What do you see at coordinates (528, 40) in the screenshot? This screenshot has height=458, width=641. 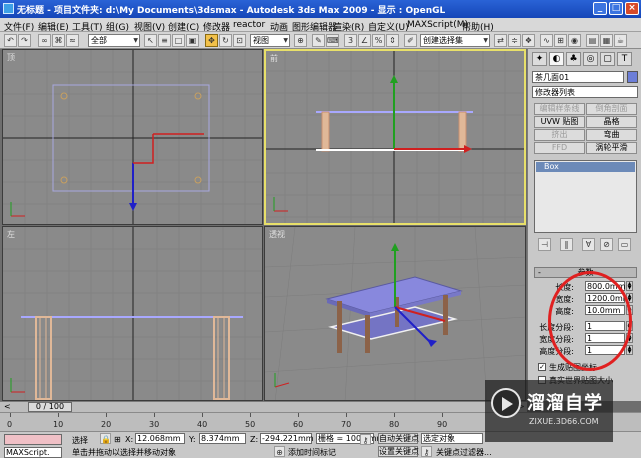 I see `layer-manager-icon: ❖` at bounding box center [528, 40].